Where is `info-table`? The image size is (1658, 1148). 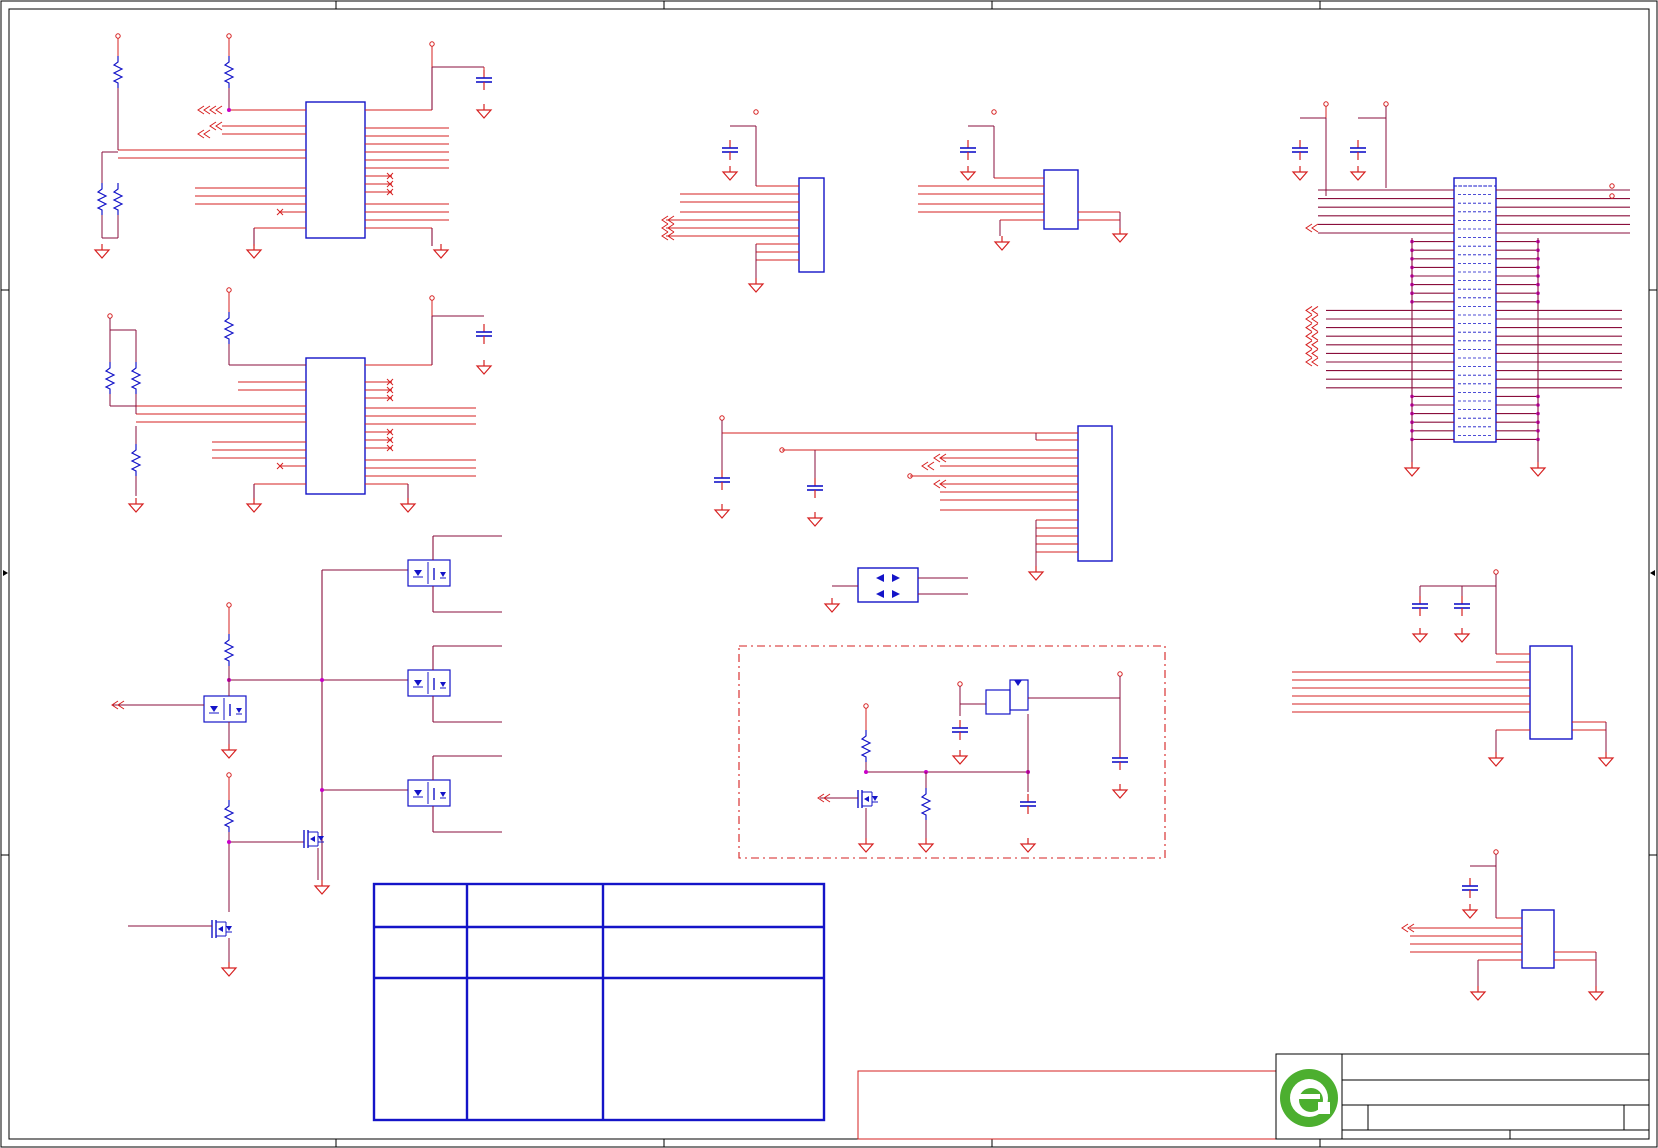
info-table is located at coordinates (599, 1002).